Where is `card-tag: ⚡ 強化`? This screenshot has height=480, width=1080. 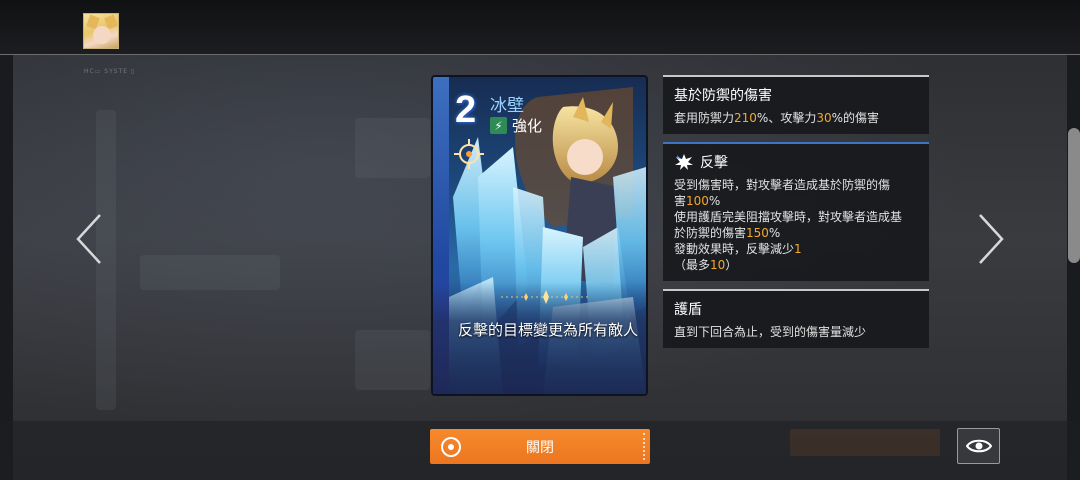
card-tag: ⚡ 強化 is located at coordinates (516, 125).